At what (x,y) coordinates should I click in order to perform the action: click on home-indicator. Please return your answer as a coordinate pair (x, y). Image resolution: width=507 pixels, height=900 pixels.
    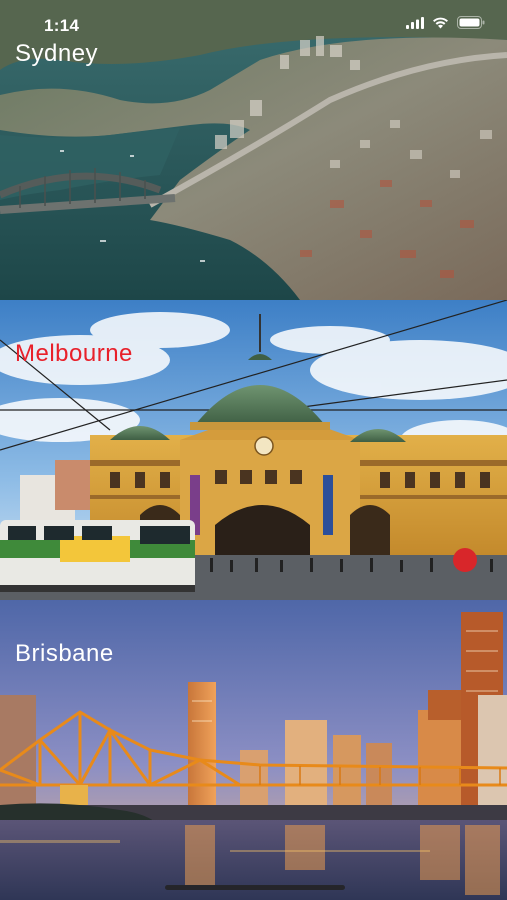
    Looking at the image, I should click on (255, 887).